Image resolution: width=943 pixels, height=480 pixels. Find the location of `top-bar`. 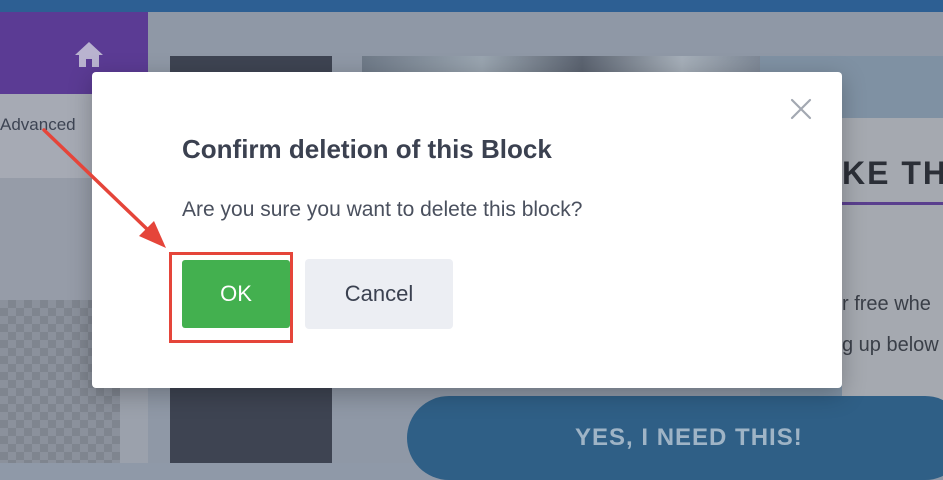

top-bar is located at coordinates (471, 6).